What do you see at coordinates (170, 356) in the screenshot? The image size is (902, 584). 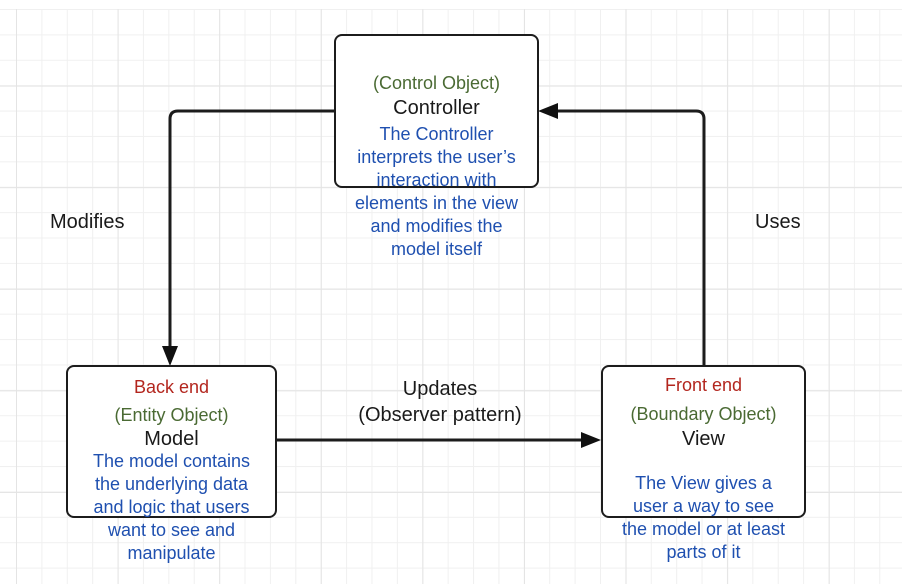 I see `arrowhead-to-model` at bounding box center [170, 356].